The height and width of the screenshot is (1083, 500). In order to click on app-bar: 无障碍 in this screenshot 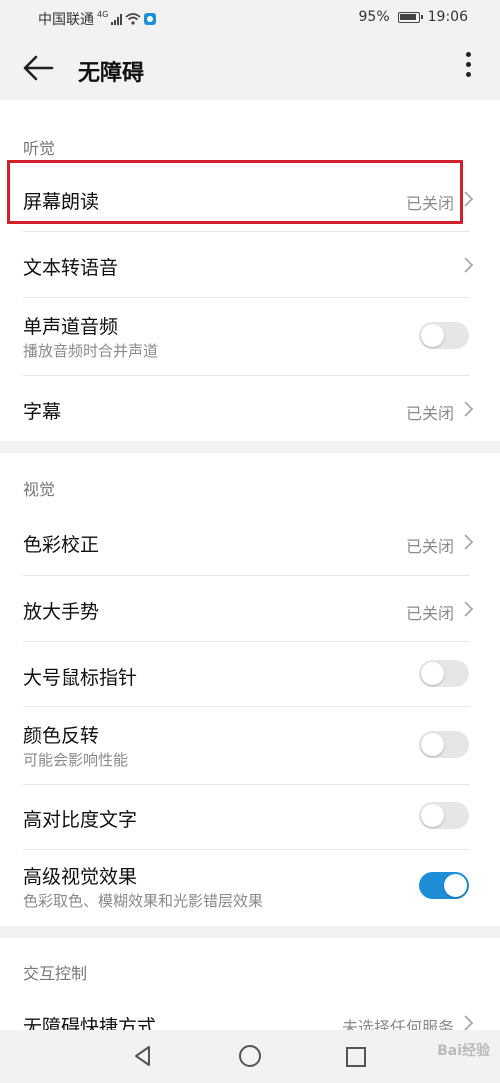, I will do `click(250, 67)`.